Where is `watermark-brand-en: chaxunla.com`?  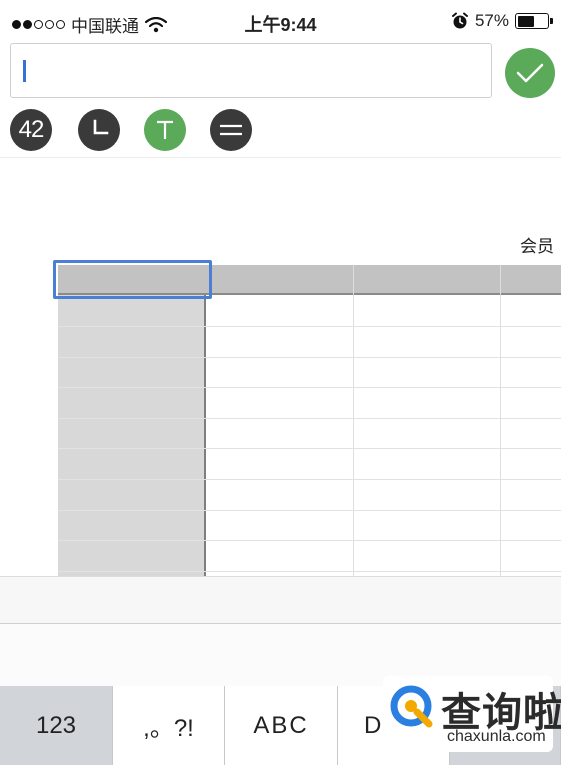 watermark-brand-en: chaxunla.com is located at coordinates (496, 736).